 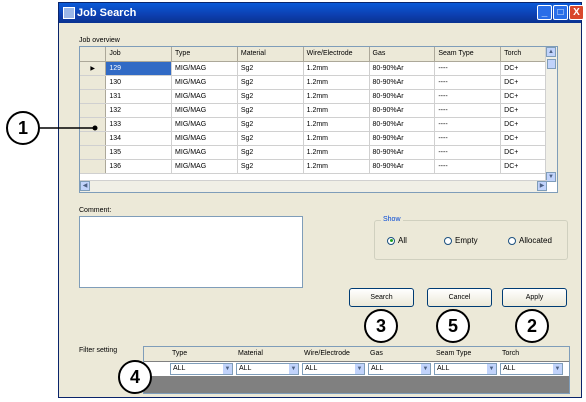 I want to click on row-header: ▶, so click(x=93, y=68).